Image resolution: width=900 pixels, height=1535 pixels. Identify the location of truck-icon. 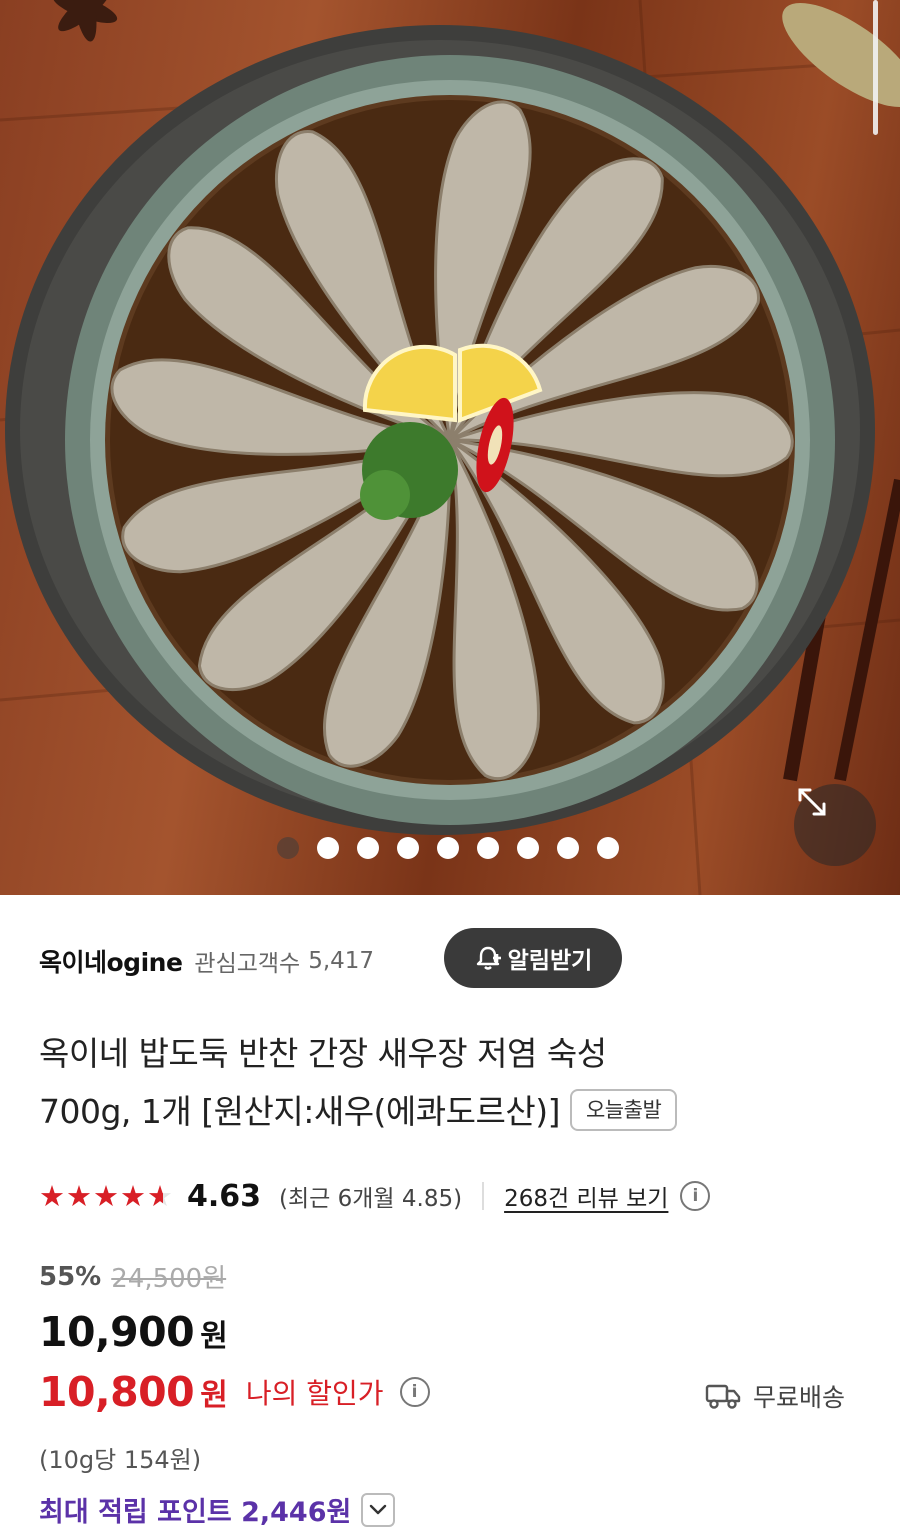
(723, 1396).